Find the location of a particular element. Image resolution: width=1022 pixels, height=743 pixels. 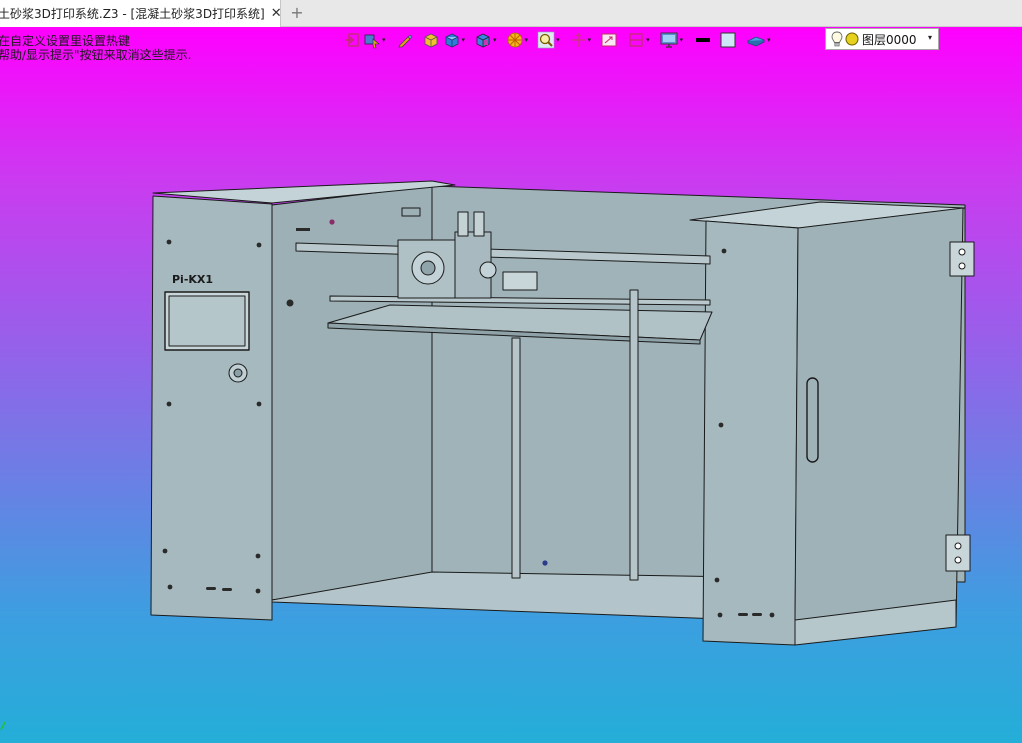

tab-bar: 土砂浆3D打印系统.Z3 - [混凝土砂浆3D打印系统] ✕ + is located at coordinates (511, 13).